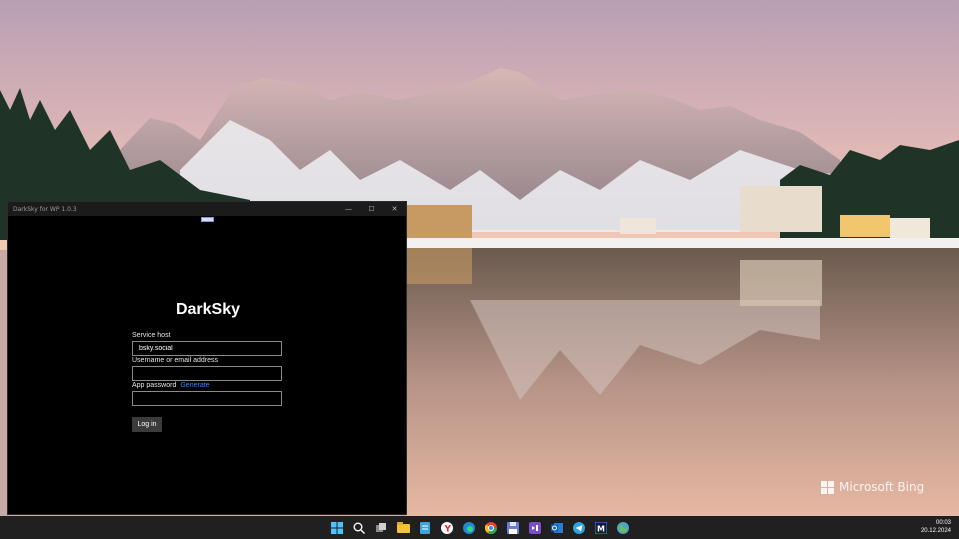  I want to click on window-controls: — ☐ ✕, so click(371, 209).